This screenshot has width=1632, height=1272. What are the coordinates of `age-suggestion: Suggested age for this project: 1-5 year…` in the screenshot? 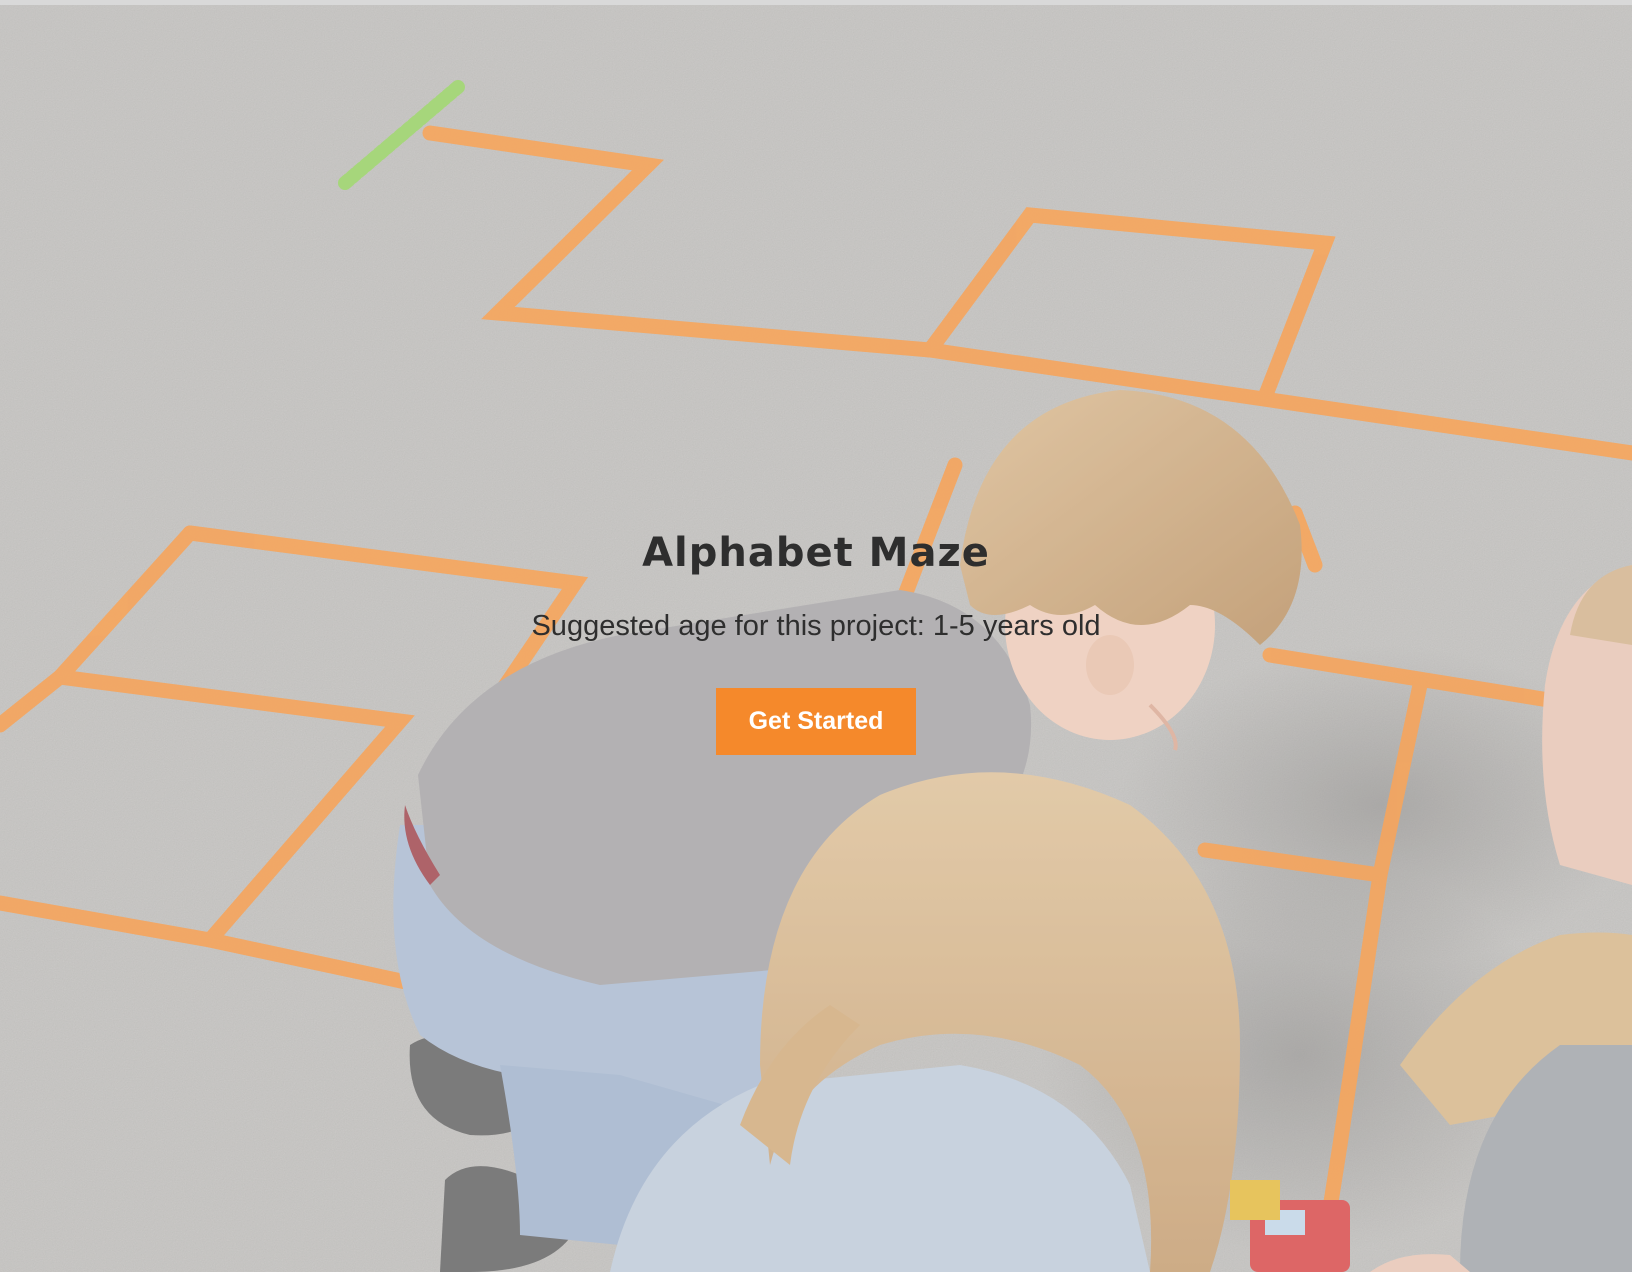 It's located at (816, 626).